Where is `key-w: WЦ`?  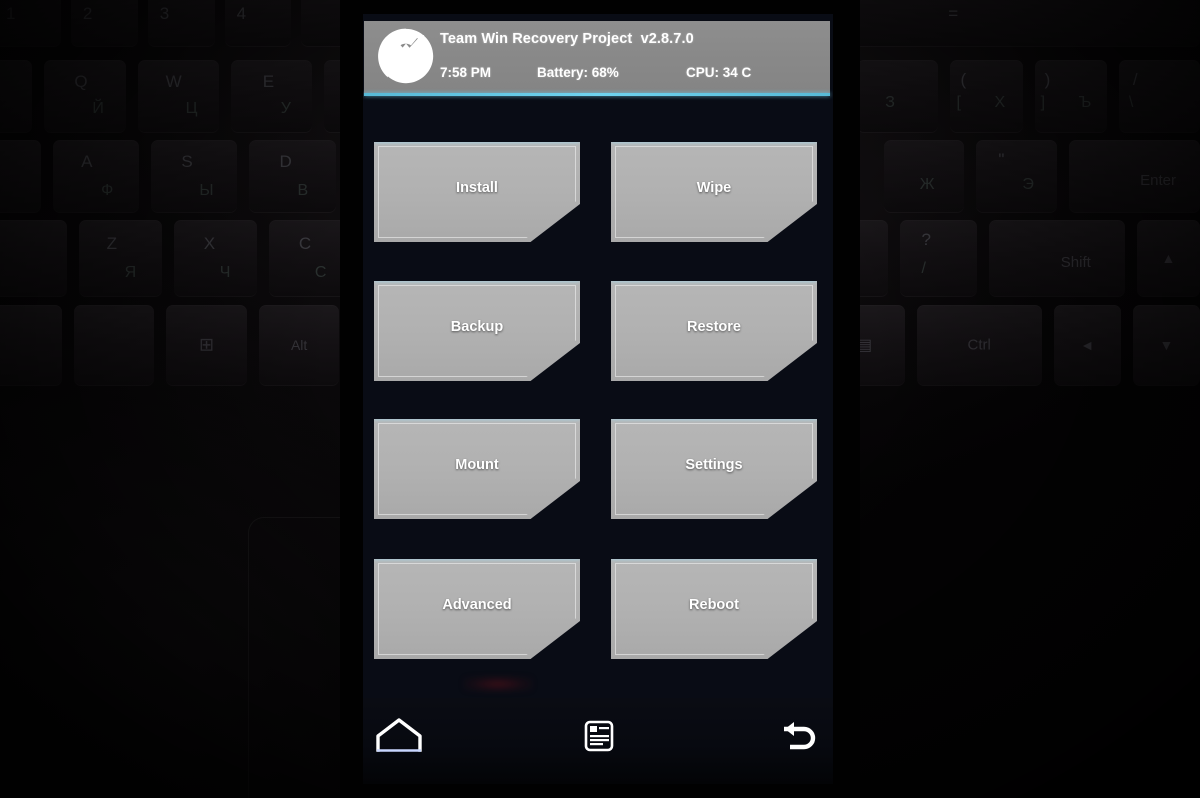
key-w: WЦ is located at coordinates (178, 96).